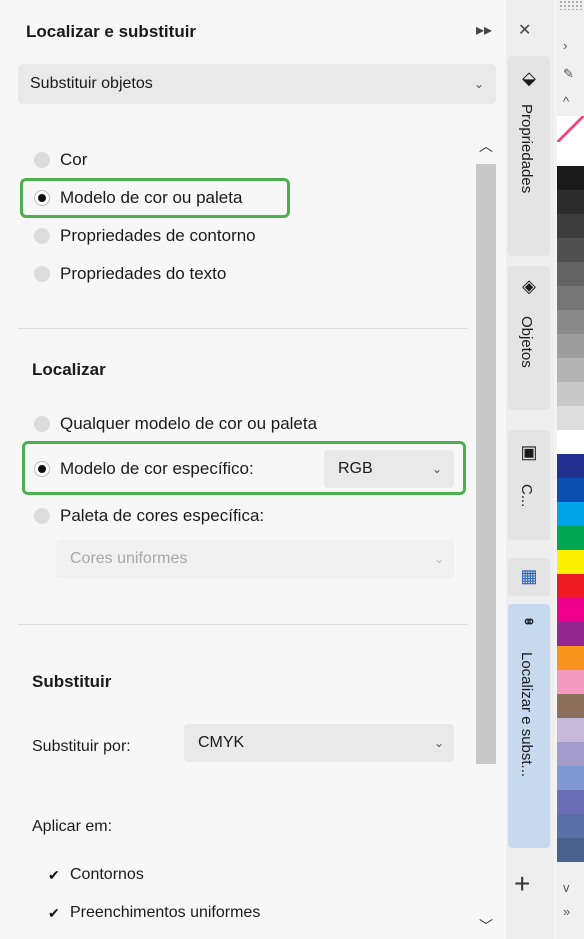 This screenshot has height=939, width=584. Describe the element at coordinates (319, 743) in the screenshot. I see `replace-by-dropdown: CMYK ⌄` at that location.